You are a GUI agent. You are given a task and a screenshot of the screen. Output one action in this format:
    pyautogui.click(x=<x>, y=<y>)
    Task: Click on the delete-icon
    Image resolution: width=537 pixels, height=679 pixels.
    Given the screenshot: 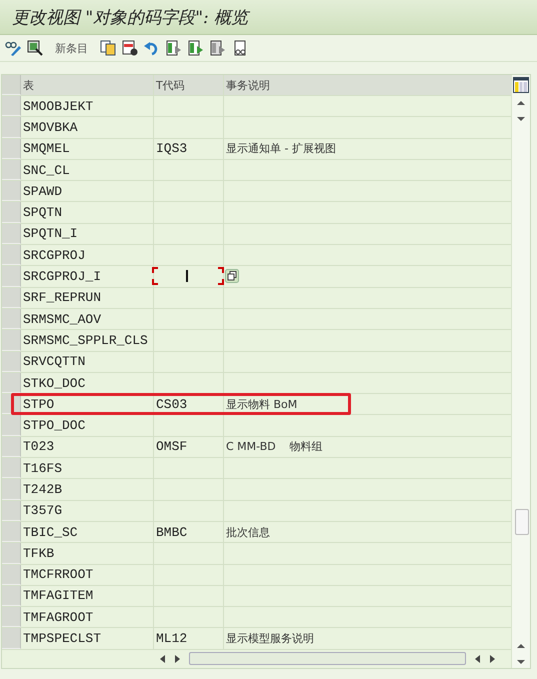 What is the action you would take?
    pyautogui.click(x=130, y=48)
    